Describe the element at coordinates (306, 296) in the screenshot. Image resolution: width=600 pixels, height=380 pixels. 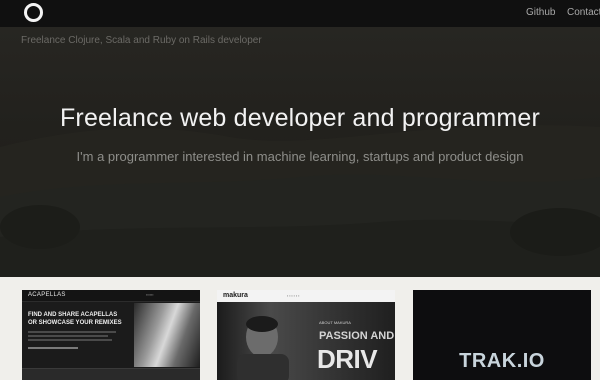
I see `makura-header-bar: makura ▪ ▪ ▪ ▪ ▪ ▪` at that location.